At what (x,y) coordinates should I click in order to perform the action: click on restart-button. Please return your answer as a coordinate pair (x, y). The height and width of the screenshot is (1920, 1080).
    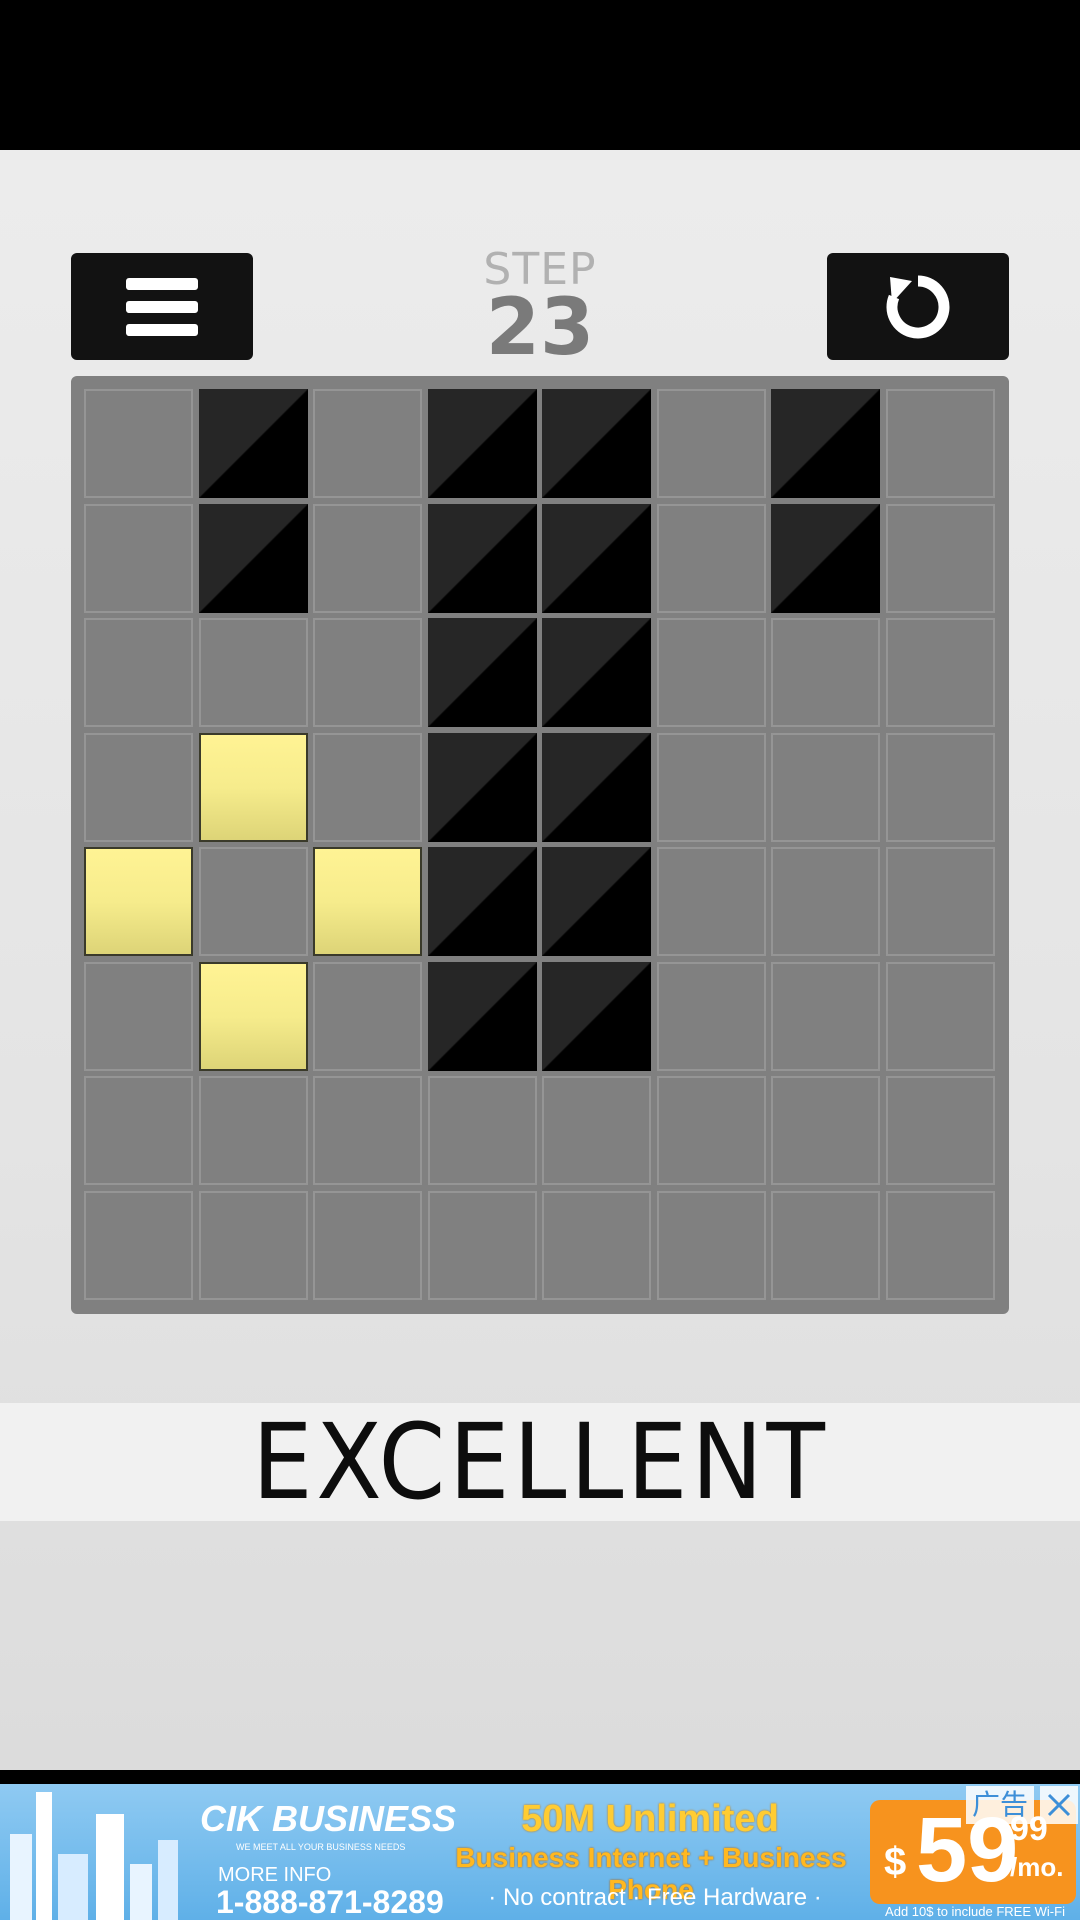
    Looking at the image, I should click on (918, 306).